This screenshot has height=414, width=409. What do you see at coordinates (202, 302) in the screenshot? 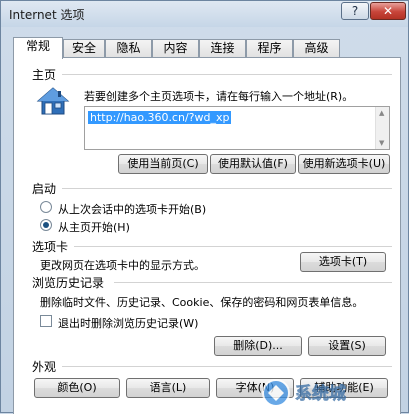
I see `history-description: 删除临时文件、历史记录、Cookie、保存的密码和网页表单信息。` at bounding box center [202, 302].